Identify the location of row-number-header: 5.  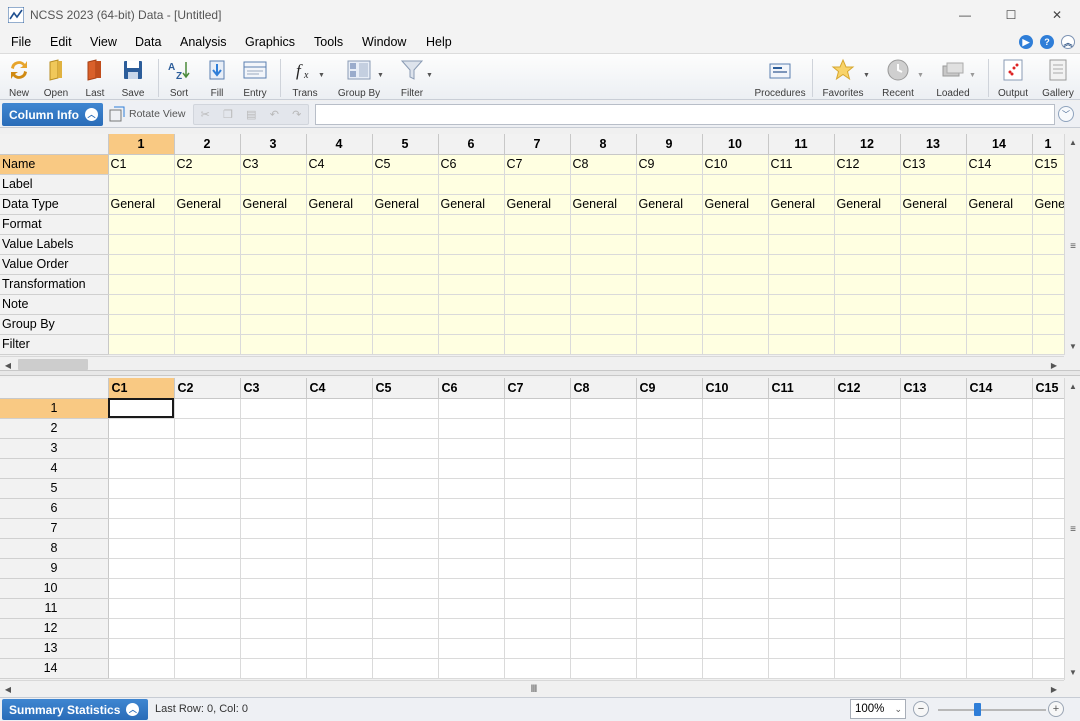
(54, 488).